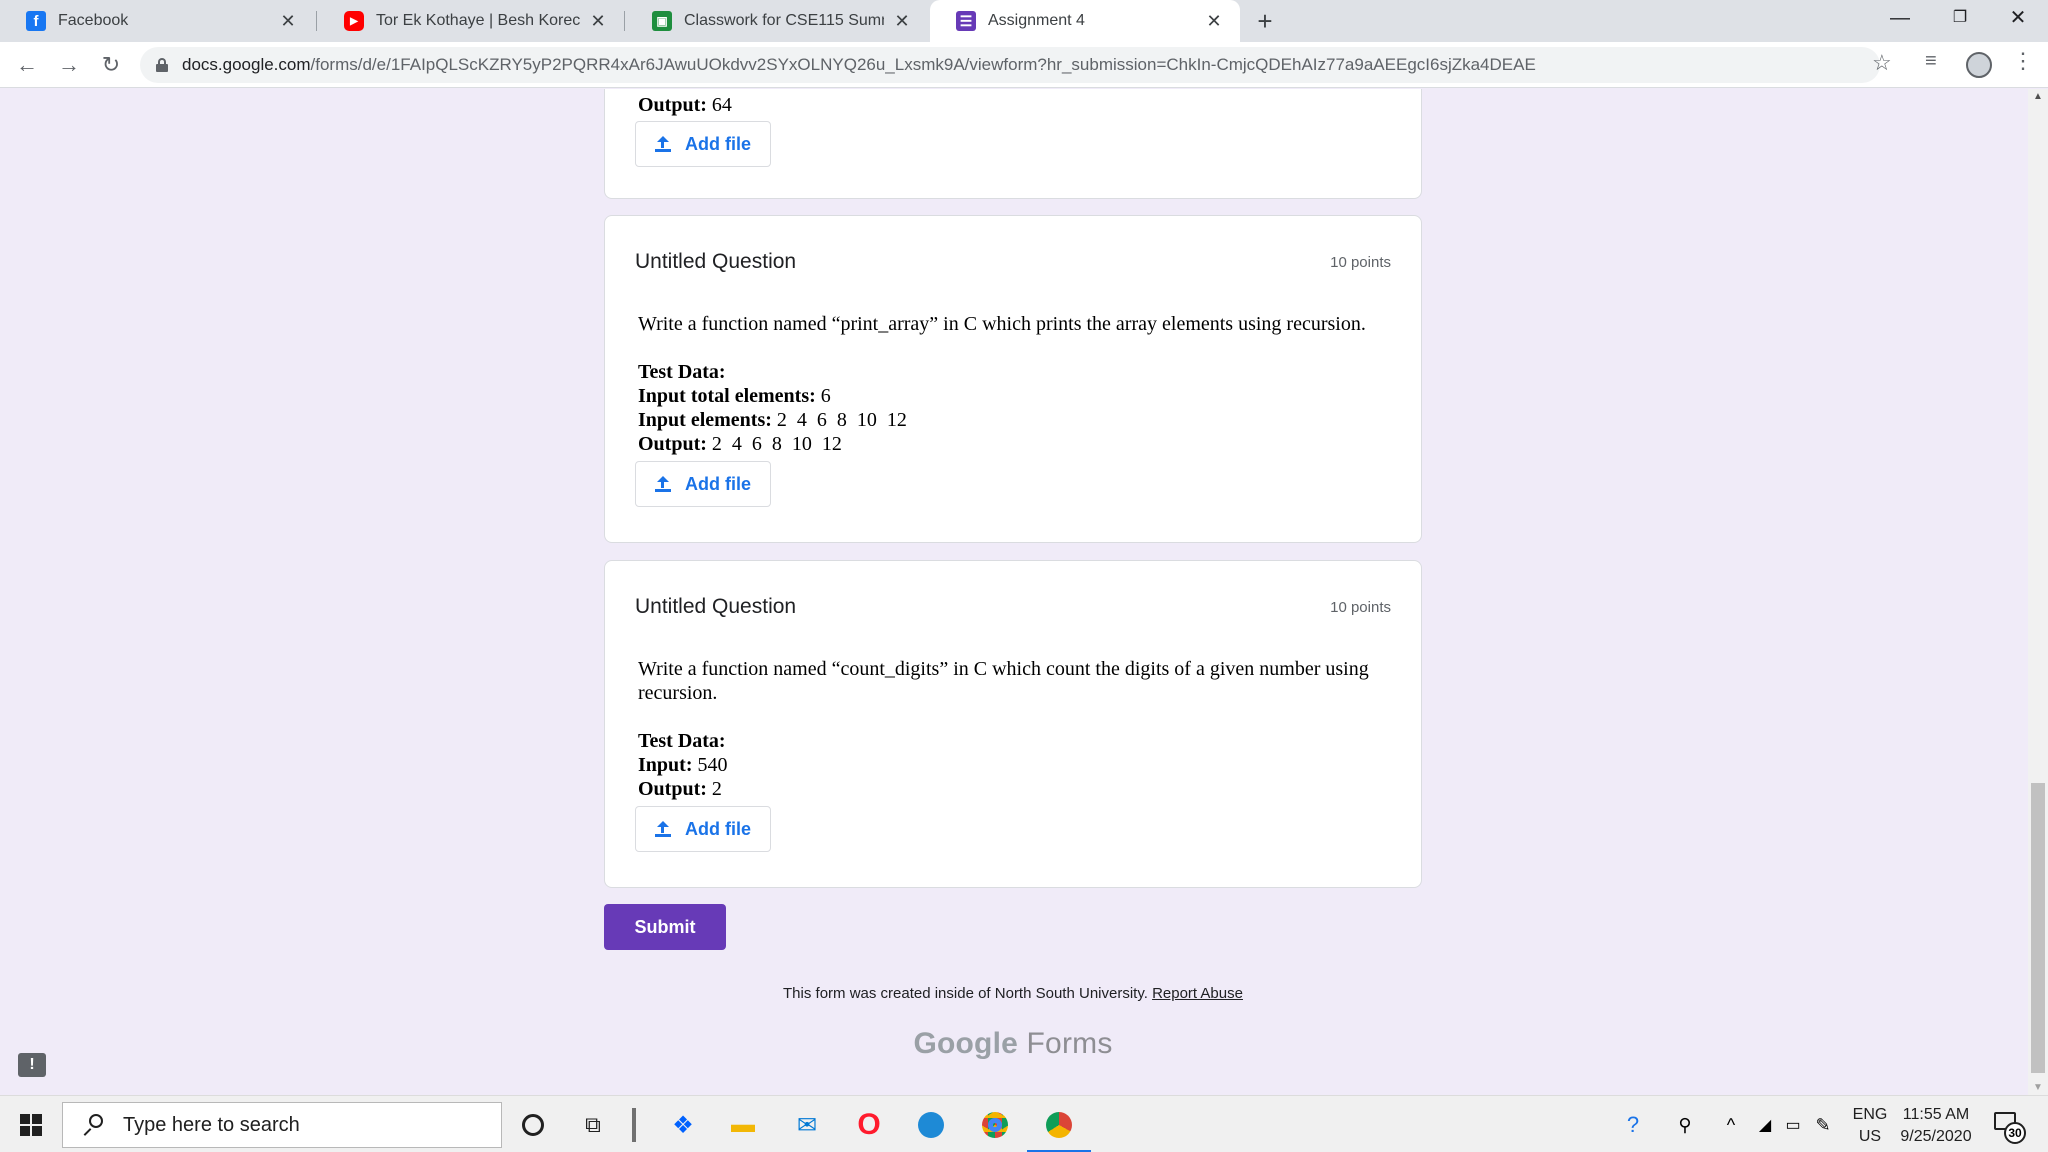 The image size is (2048, 1152). What do you see at coordinates (1018, 105) in the screenshot?
I see `question-output-line: Output: 64` at bounding box center [1018, 105].